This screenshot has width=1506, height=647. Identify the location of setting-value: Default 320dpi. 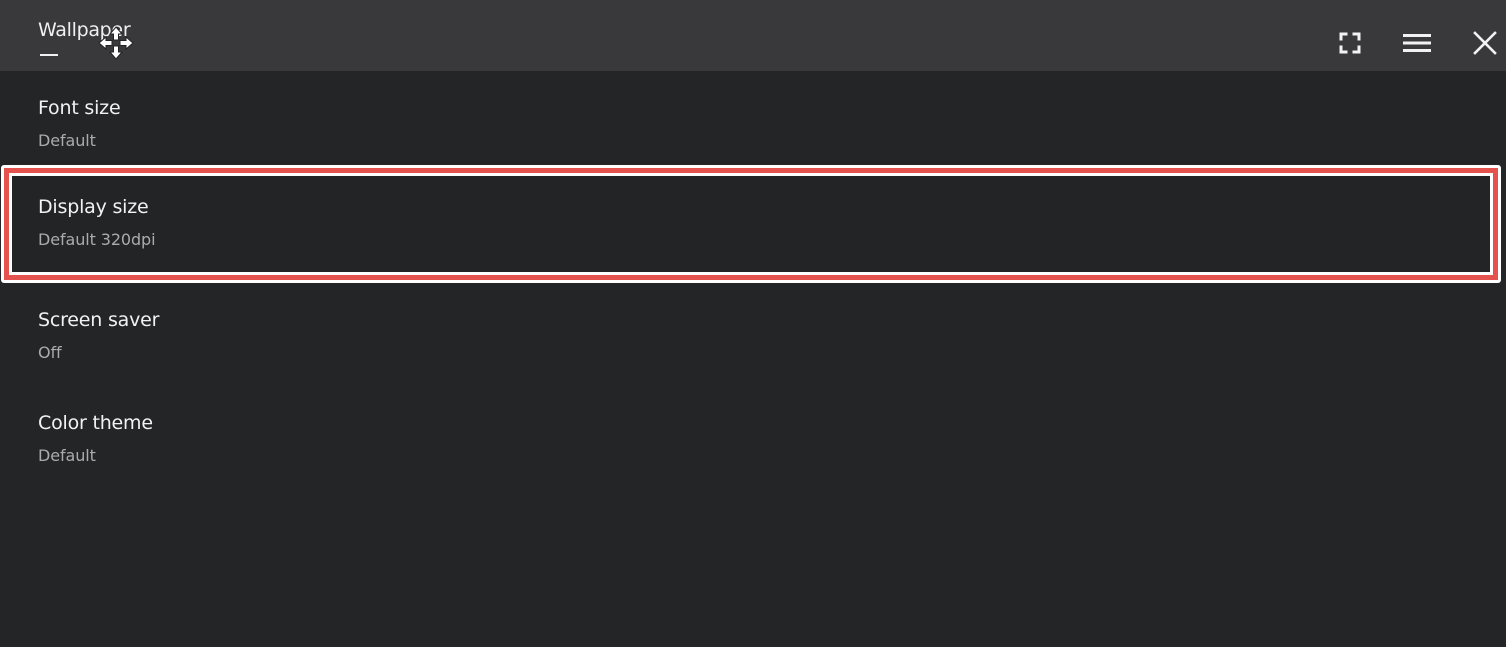
(97, 239).